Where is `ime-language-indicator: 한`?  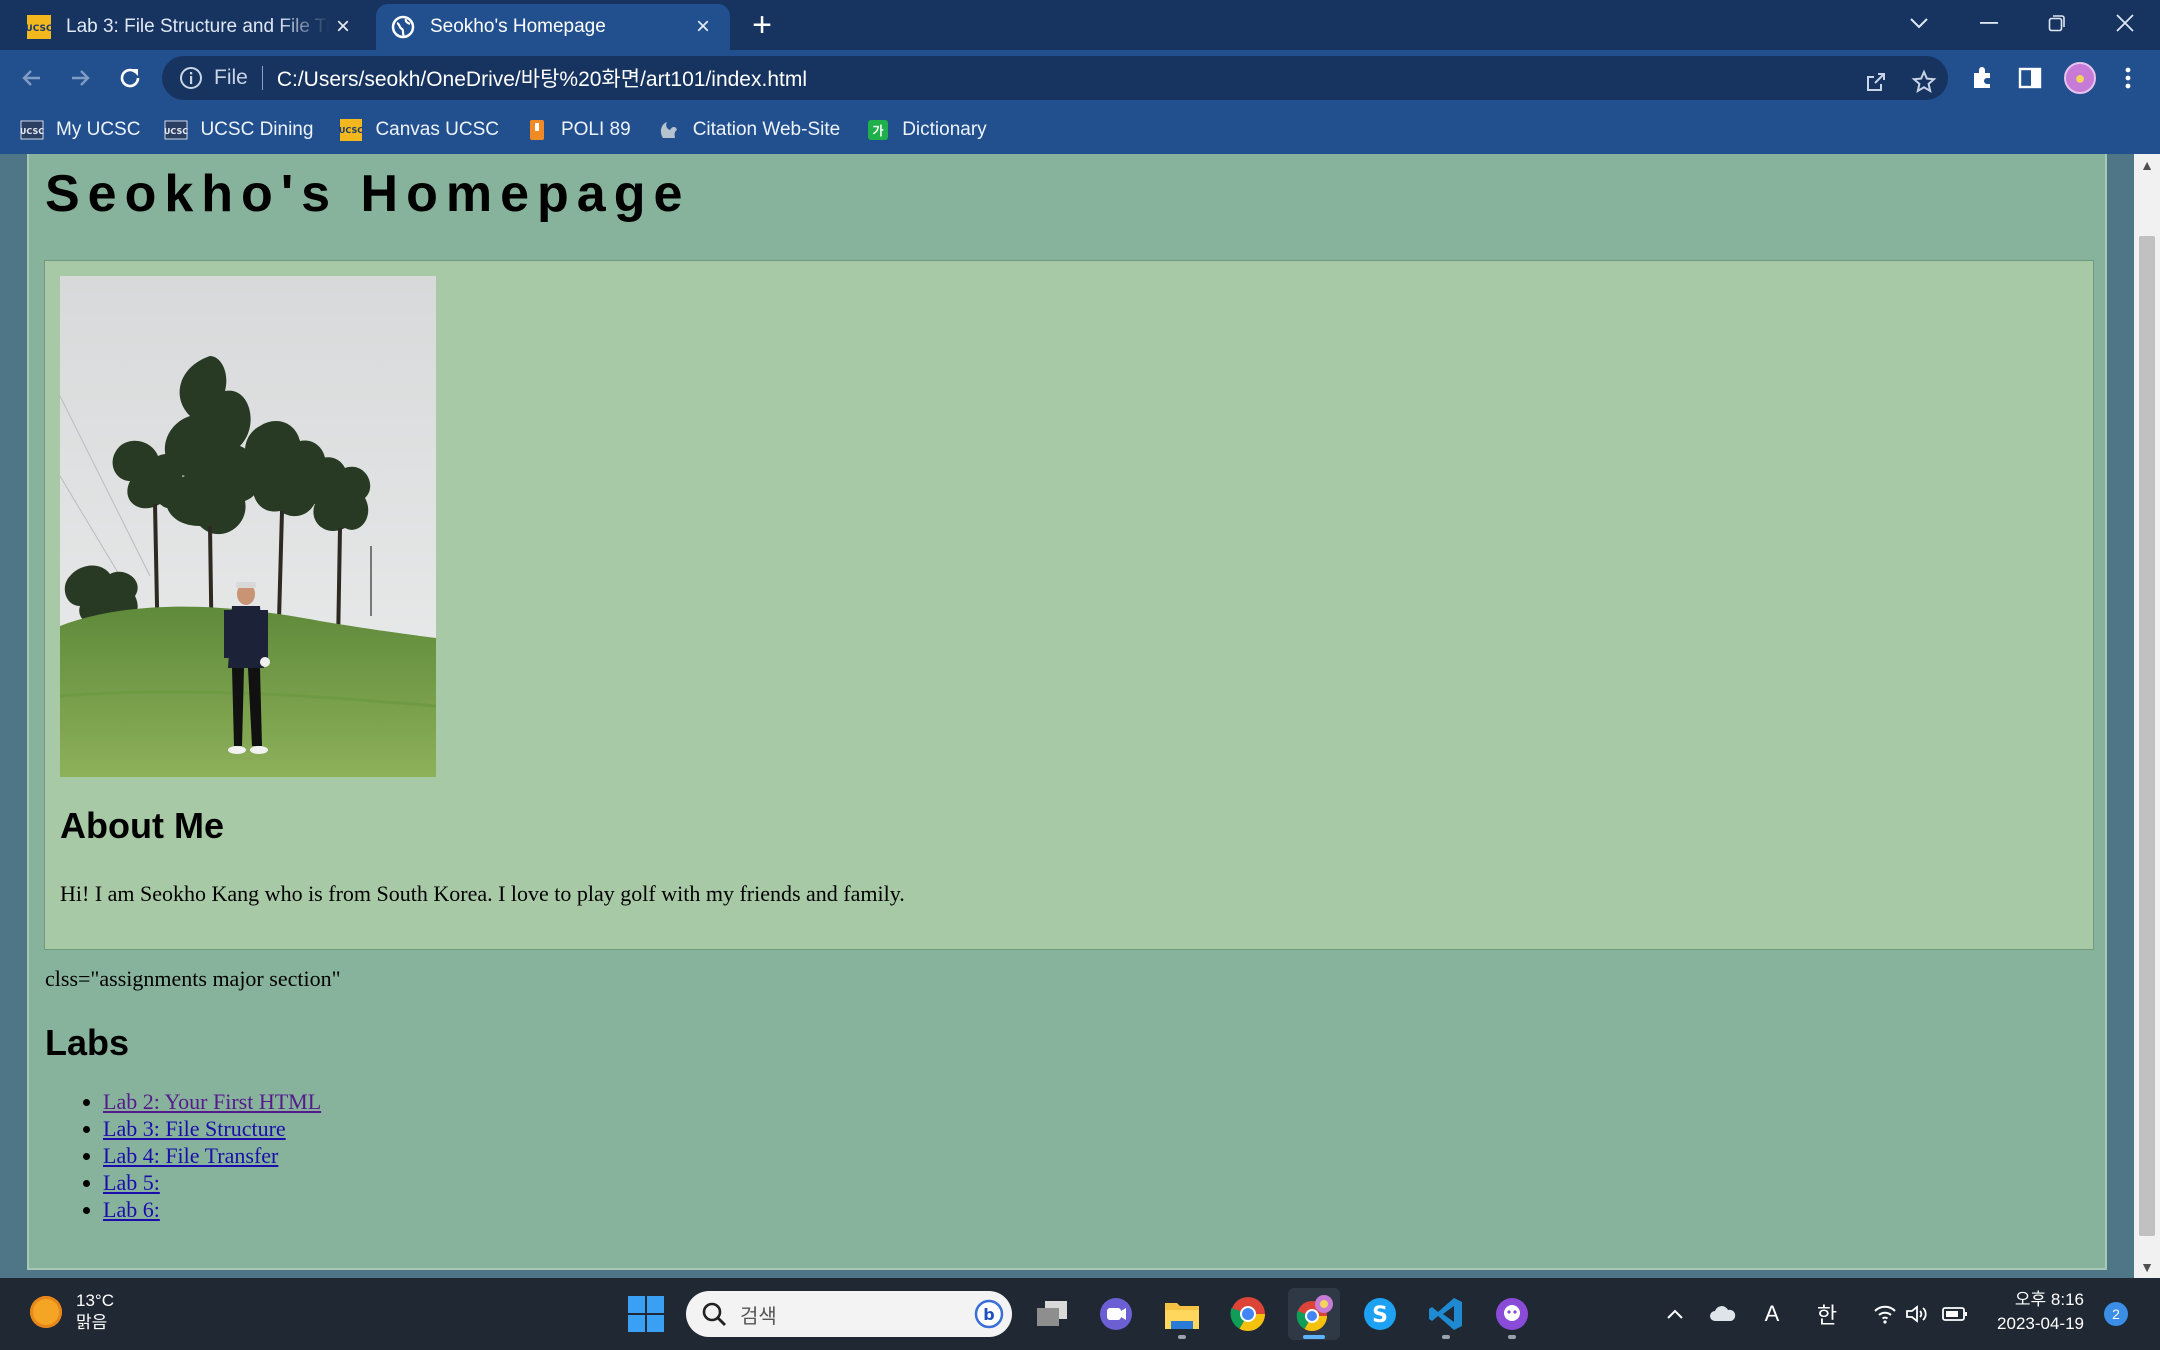 ime-language-indicator: 한 is located at coordinates (1827, 1314).